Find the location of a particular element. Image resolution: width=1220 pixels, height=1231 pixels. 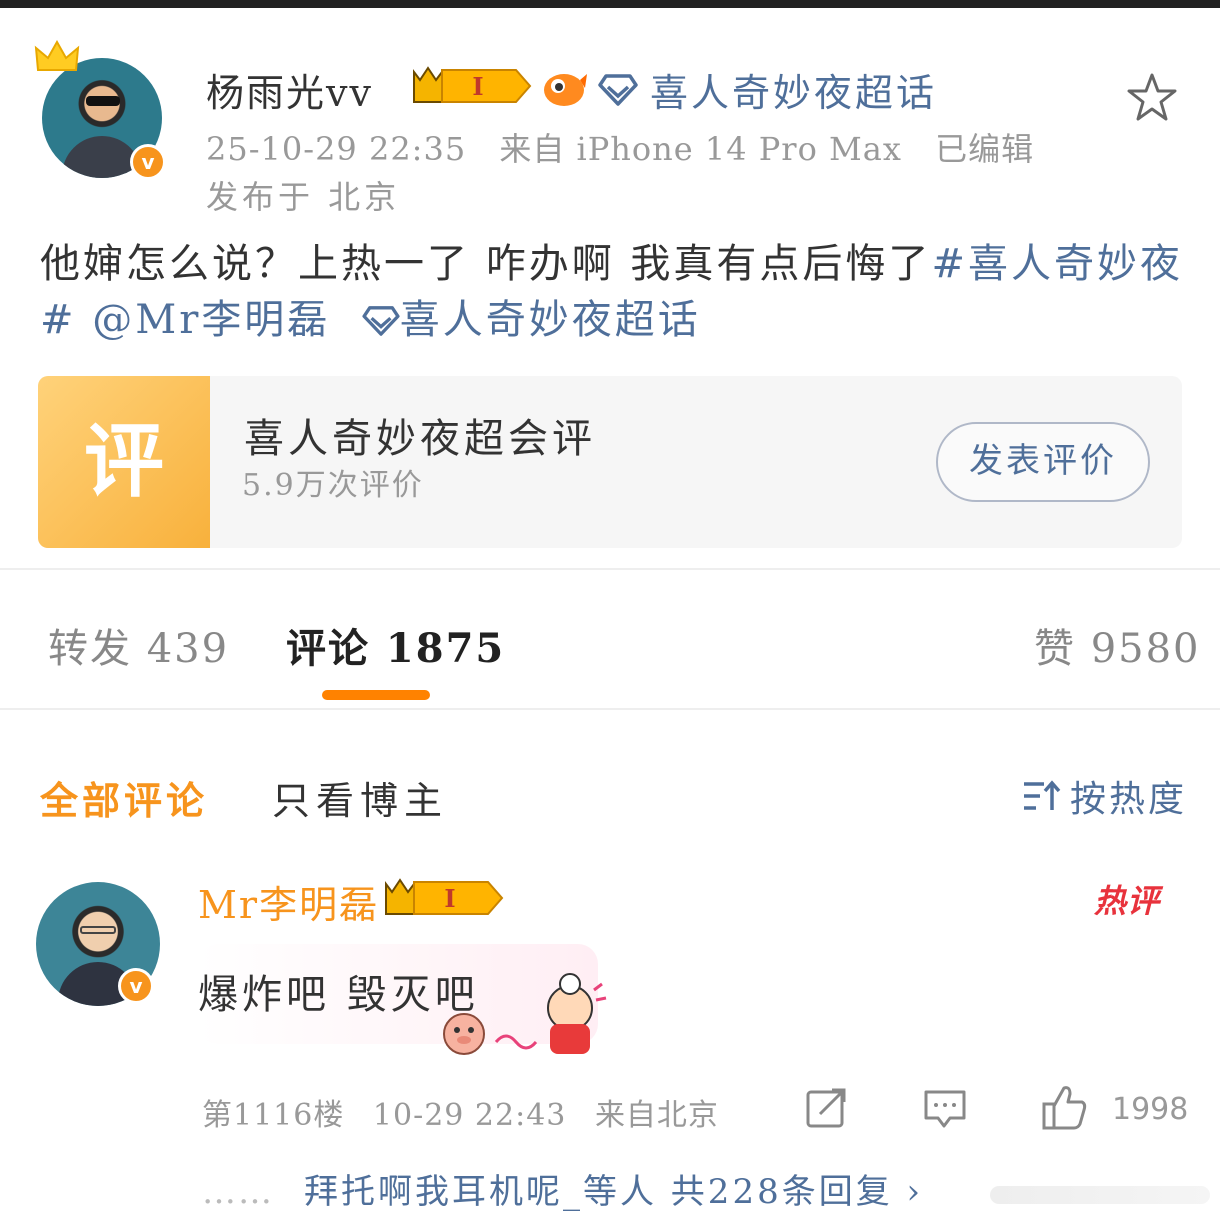

review-card-thumbnail: 评 is located at coordinates (124, 462).